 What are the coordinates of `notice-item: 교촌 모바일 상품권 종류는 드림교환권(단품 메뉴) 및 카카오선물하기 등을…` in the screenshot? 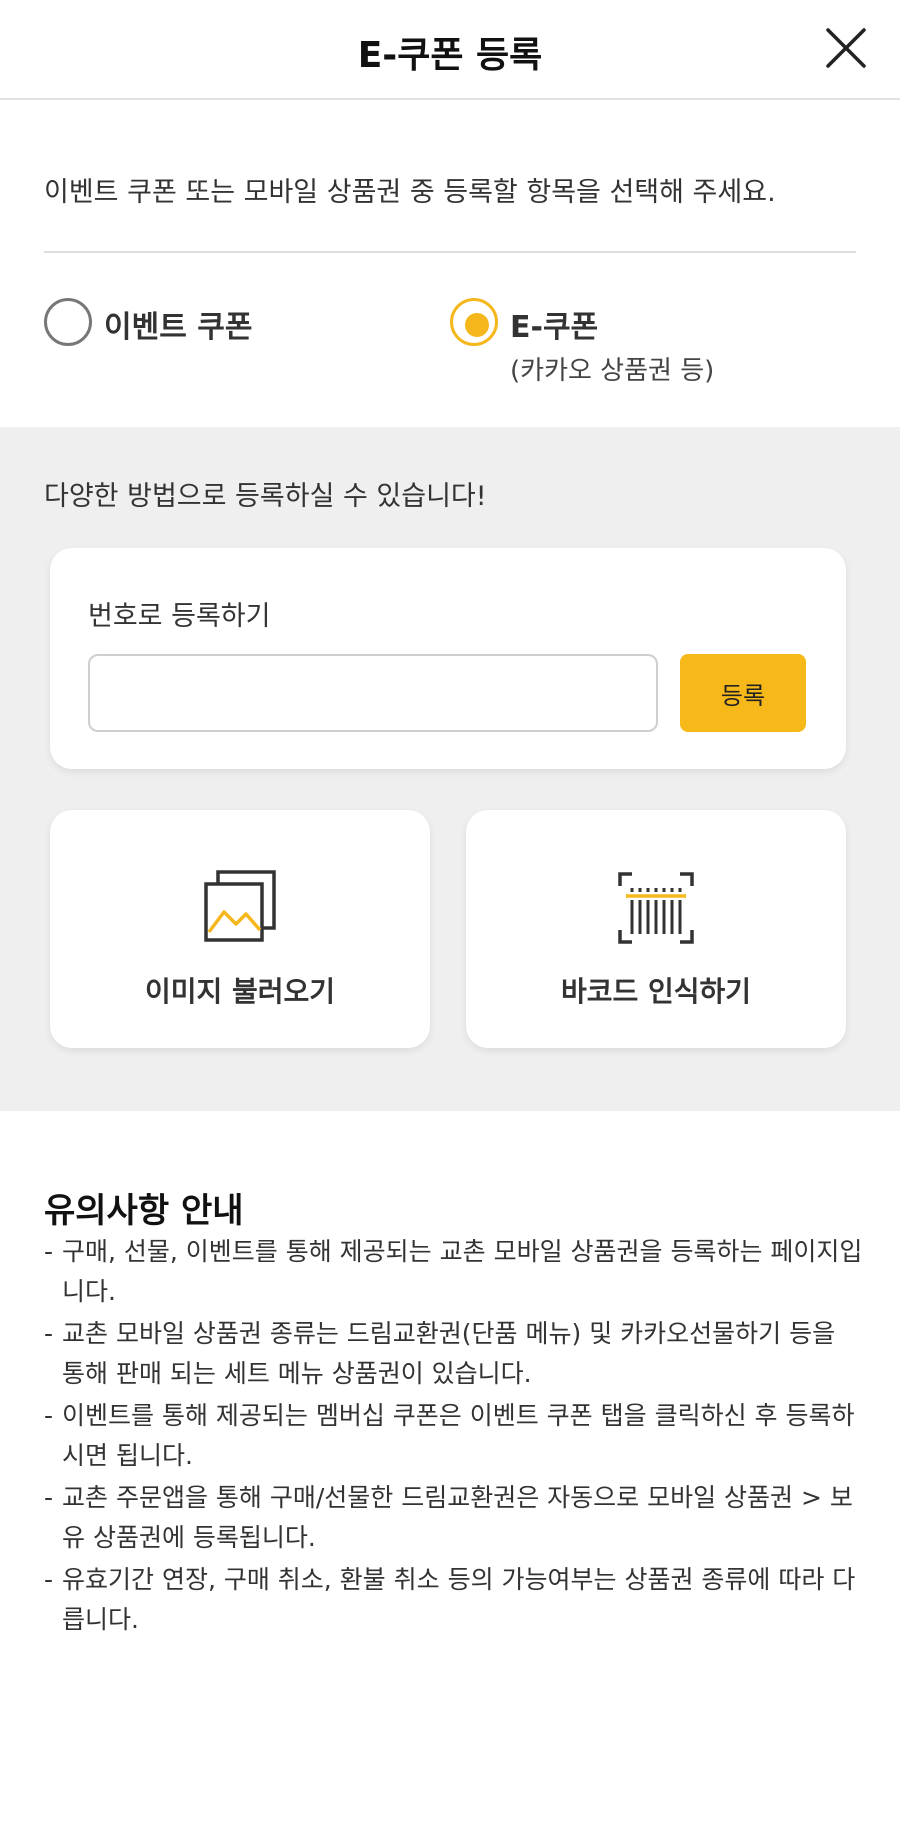 It's located at (454, 1354).